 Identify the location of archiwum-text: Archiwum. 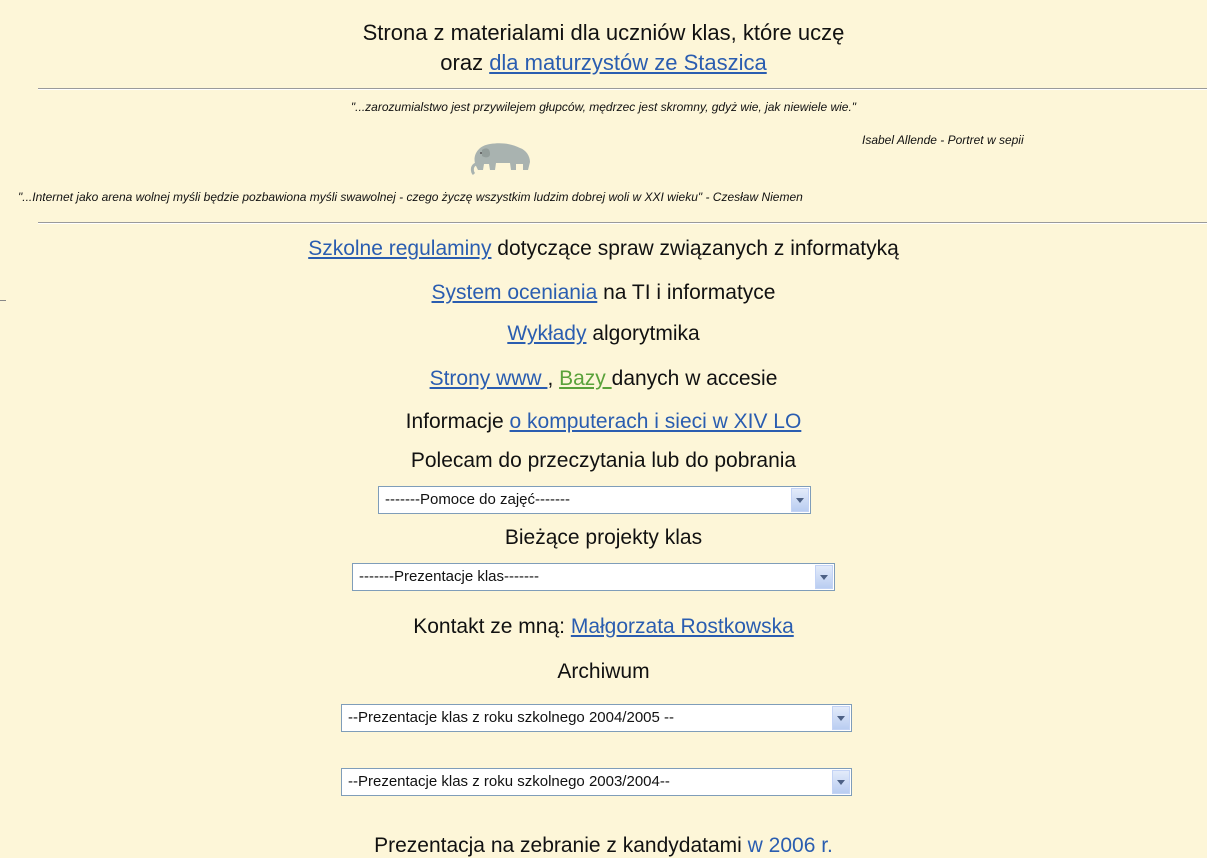
(603, 671).